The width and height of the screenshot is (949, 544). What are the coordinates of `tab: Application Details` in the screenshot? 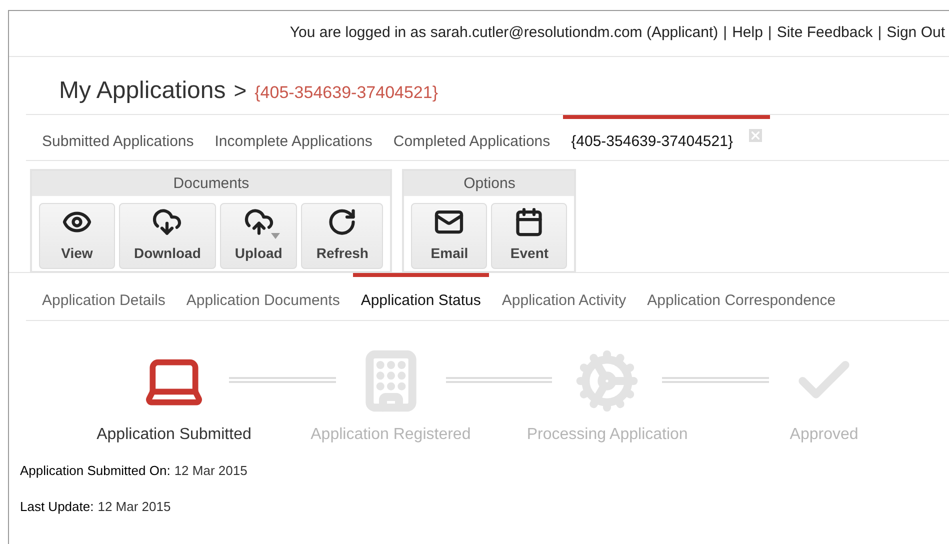 It's located at (104, 301).